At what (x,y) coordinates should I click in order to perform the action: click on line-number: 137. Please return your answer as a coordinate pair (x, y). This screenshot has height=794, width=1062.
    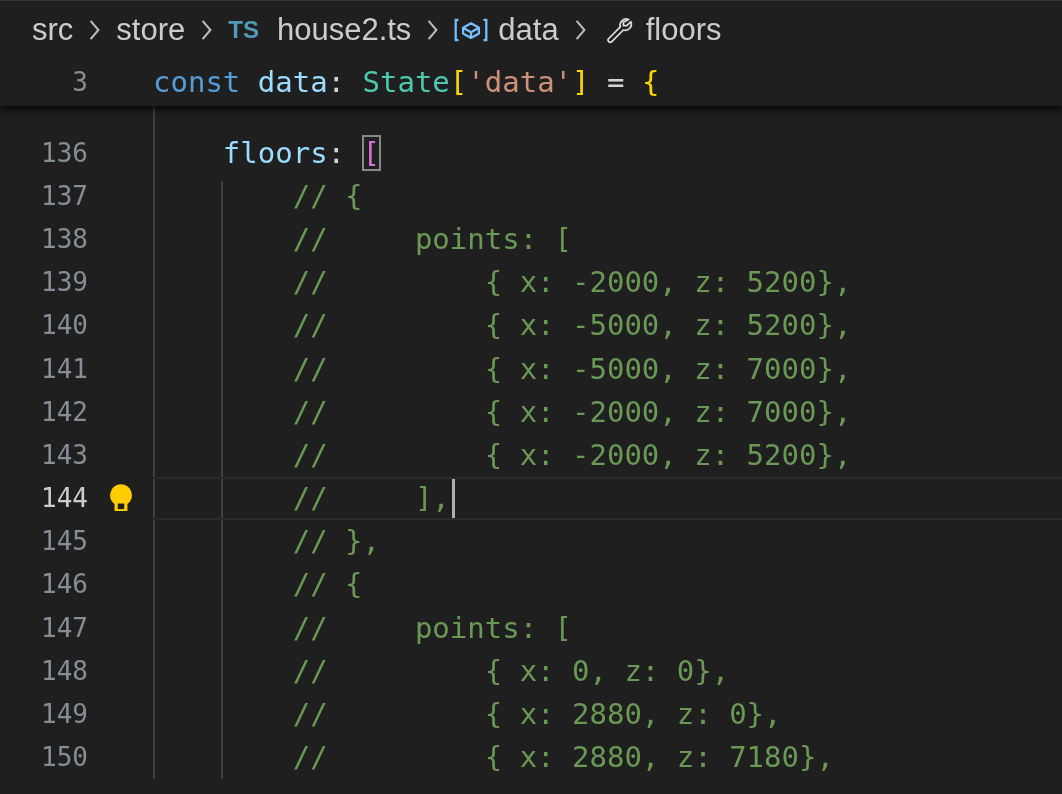
    Looking at the image, I should click on (64, 195).